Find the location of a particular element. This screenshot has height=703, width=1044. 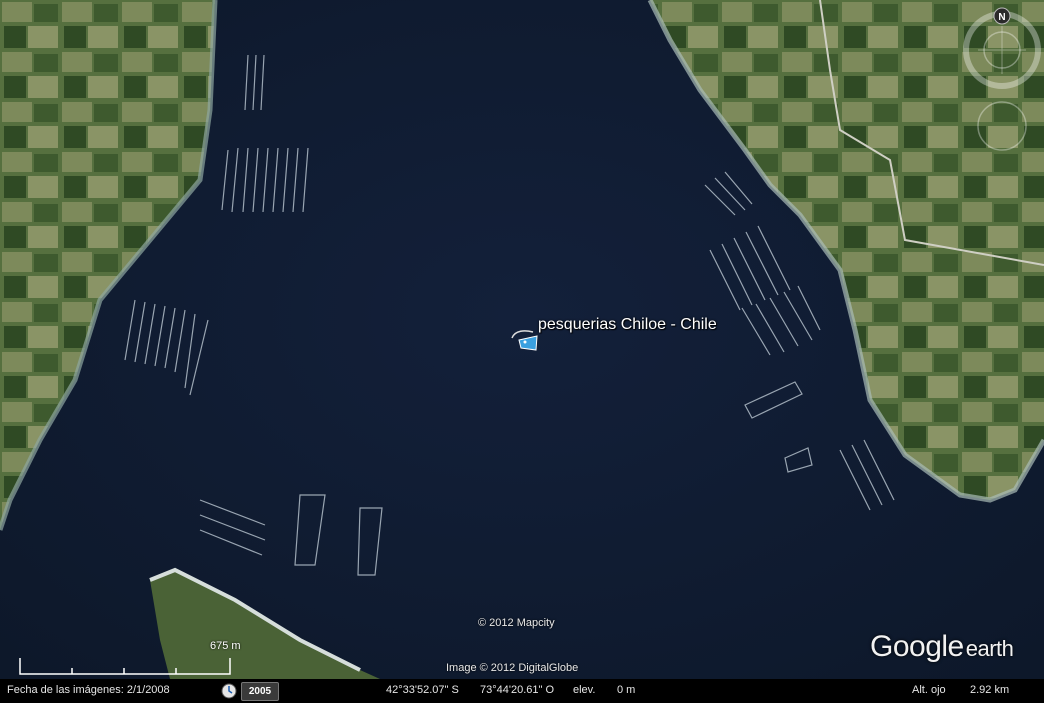

navigation-controls: N is located at coordinates (1000, 81).